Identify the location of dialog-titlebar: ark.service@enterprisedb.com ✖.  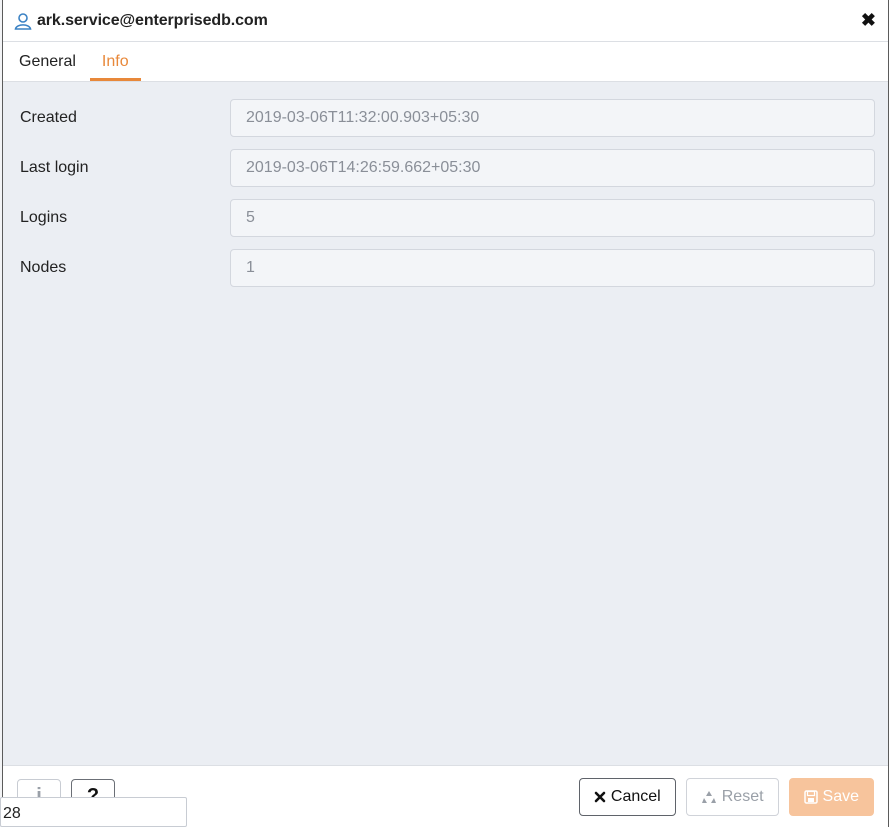
(445, 21).